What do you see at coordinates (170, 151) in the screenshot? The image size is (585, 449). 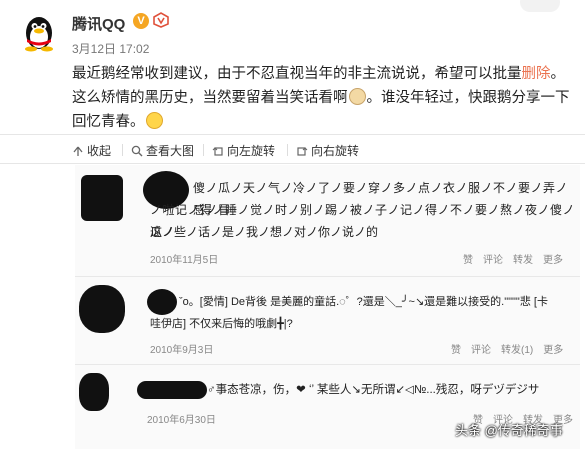 I see `view-large-label: 查看大图` at bounding box center [170, 151].